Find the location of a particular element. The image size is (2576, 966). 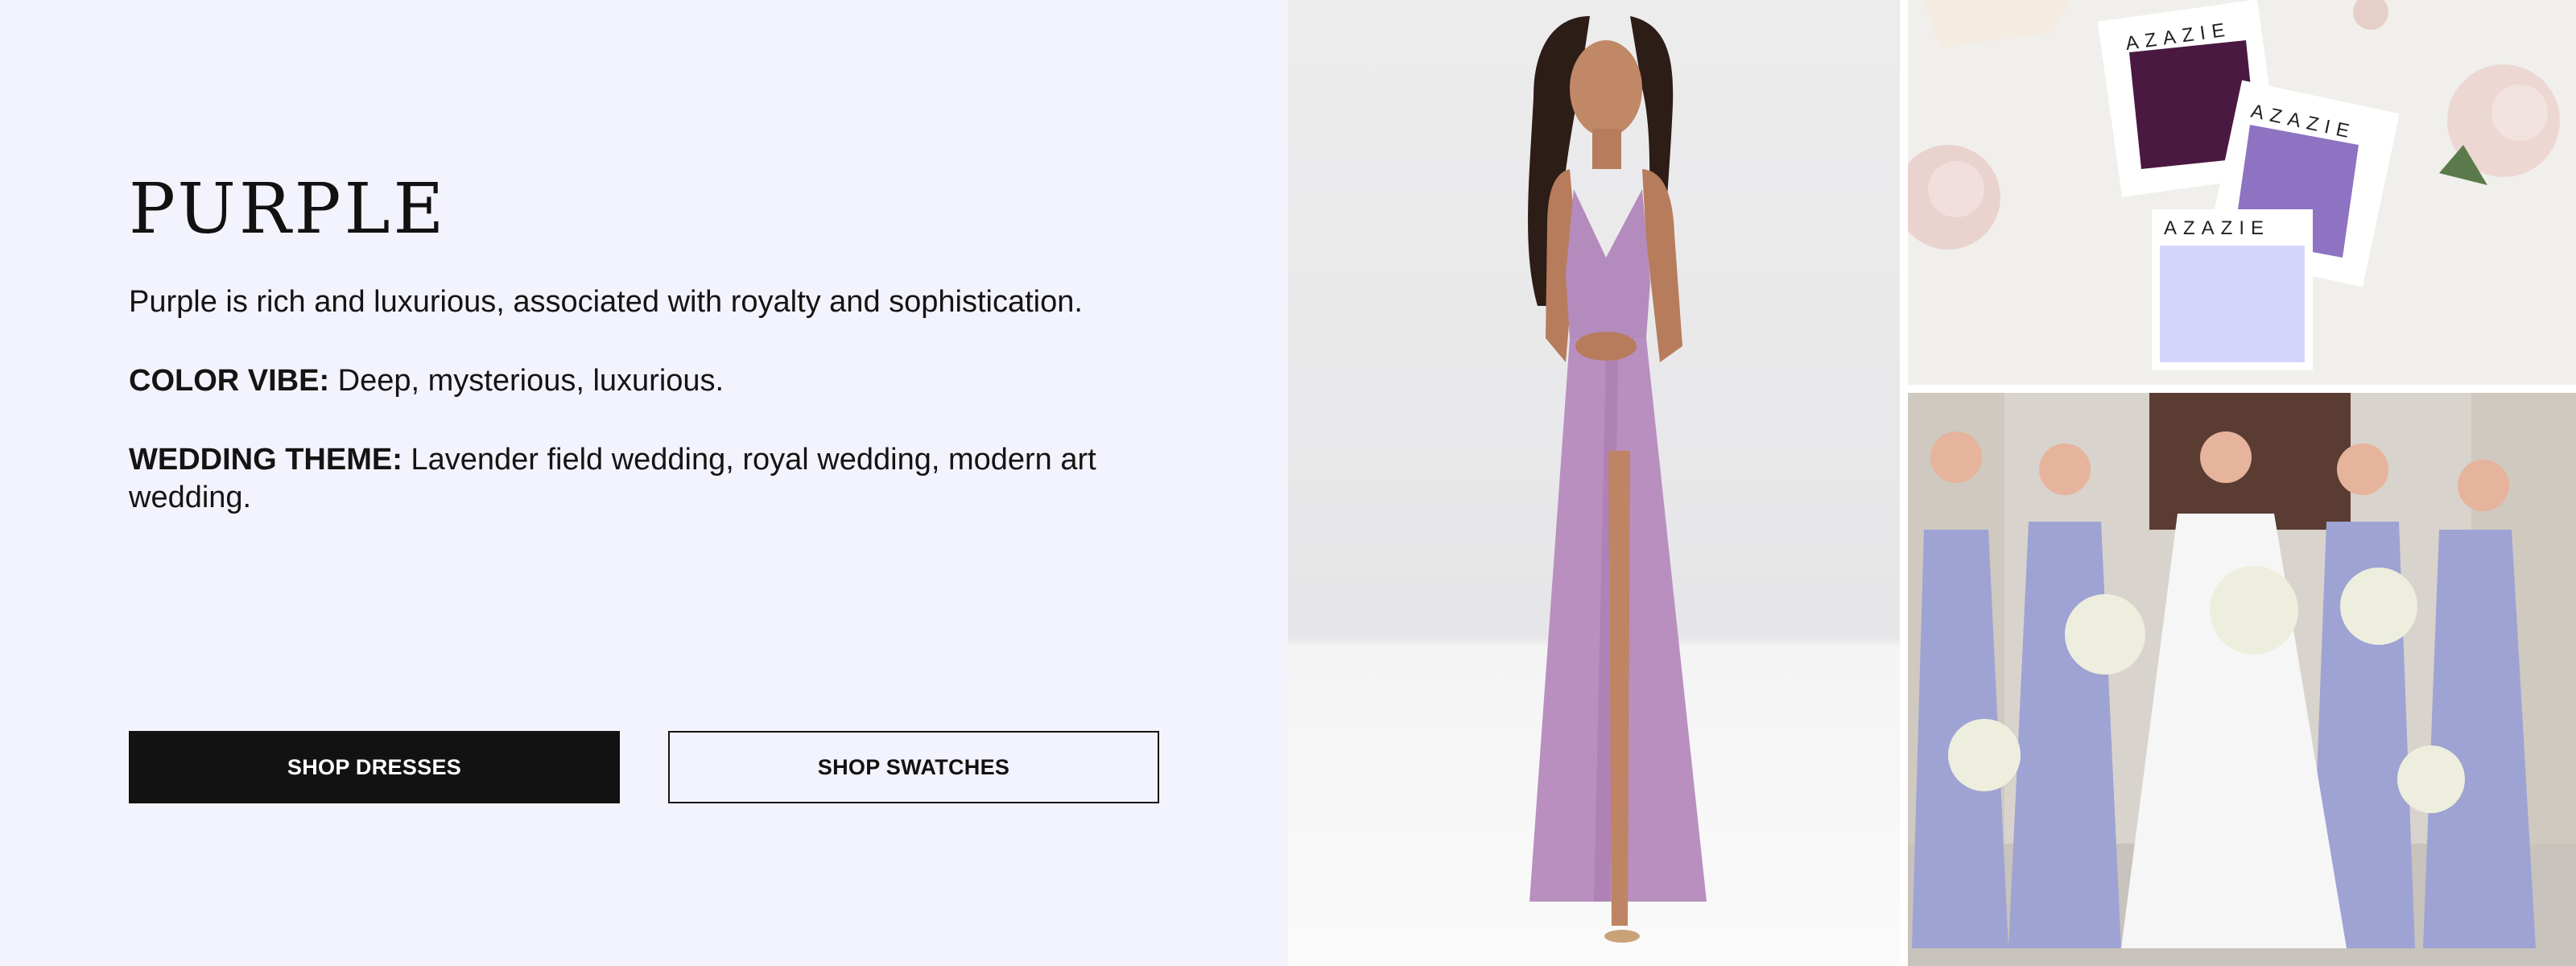

color-vibe-value: Deep, mysterious, luxurious. is located at coordinates (526, 381).